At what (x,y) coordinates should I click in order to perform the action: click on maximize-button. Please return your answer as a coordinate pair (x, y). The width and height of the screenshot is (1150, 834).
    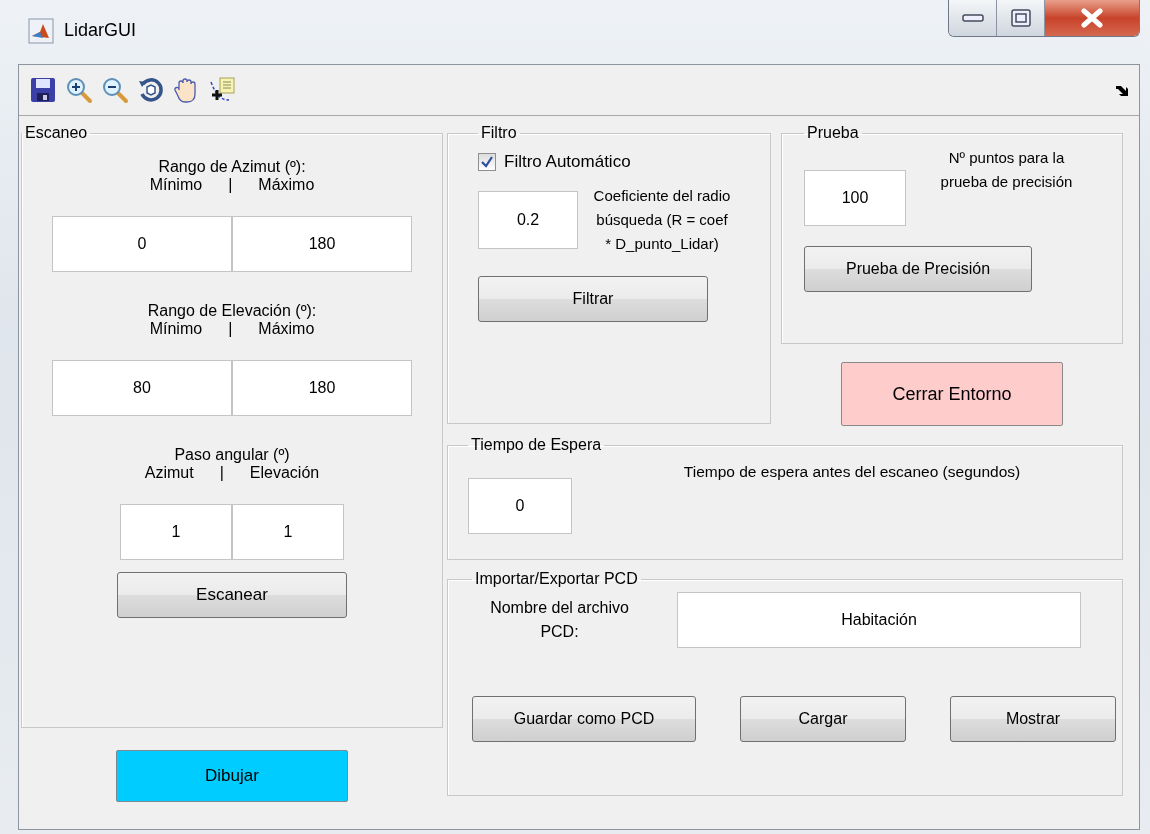
    Looking at the image, I should click on (1021, 18).